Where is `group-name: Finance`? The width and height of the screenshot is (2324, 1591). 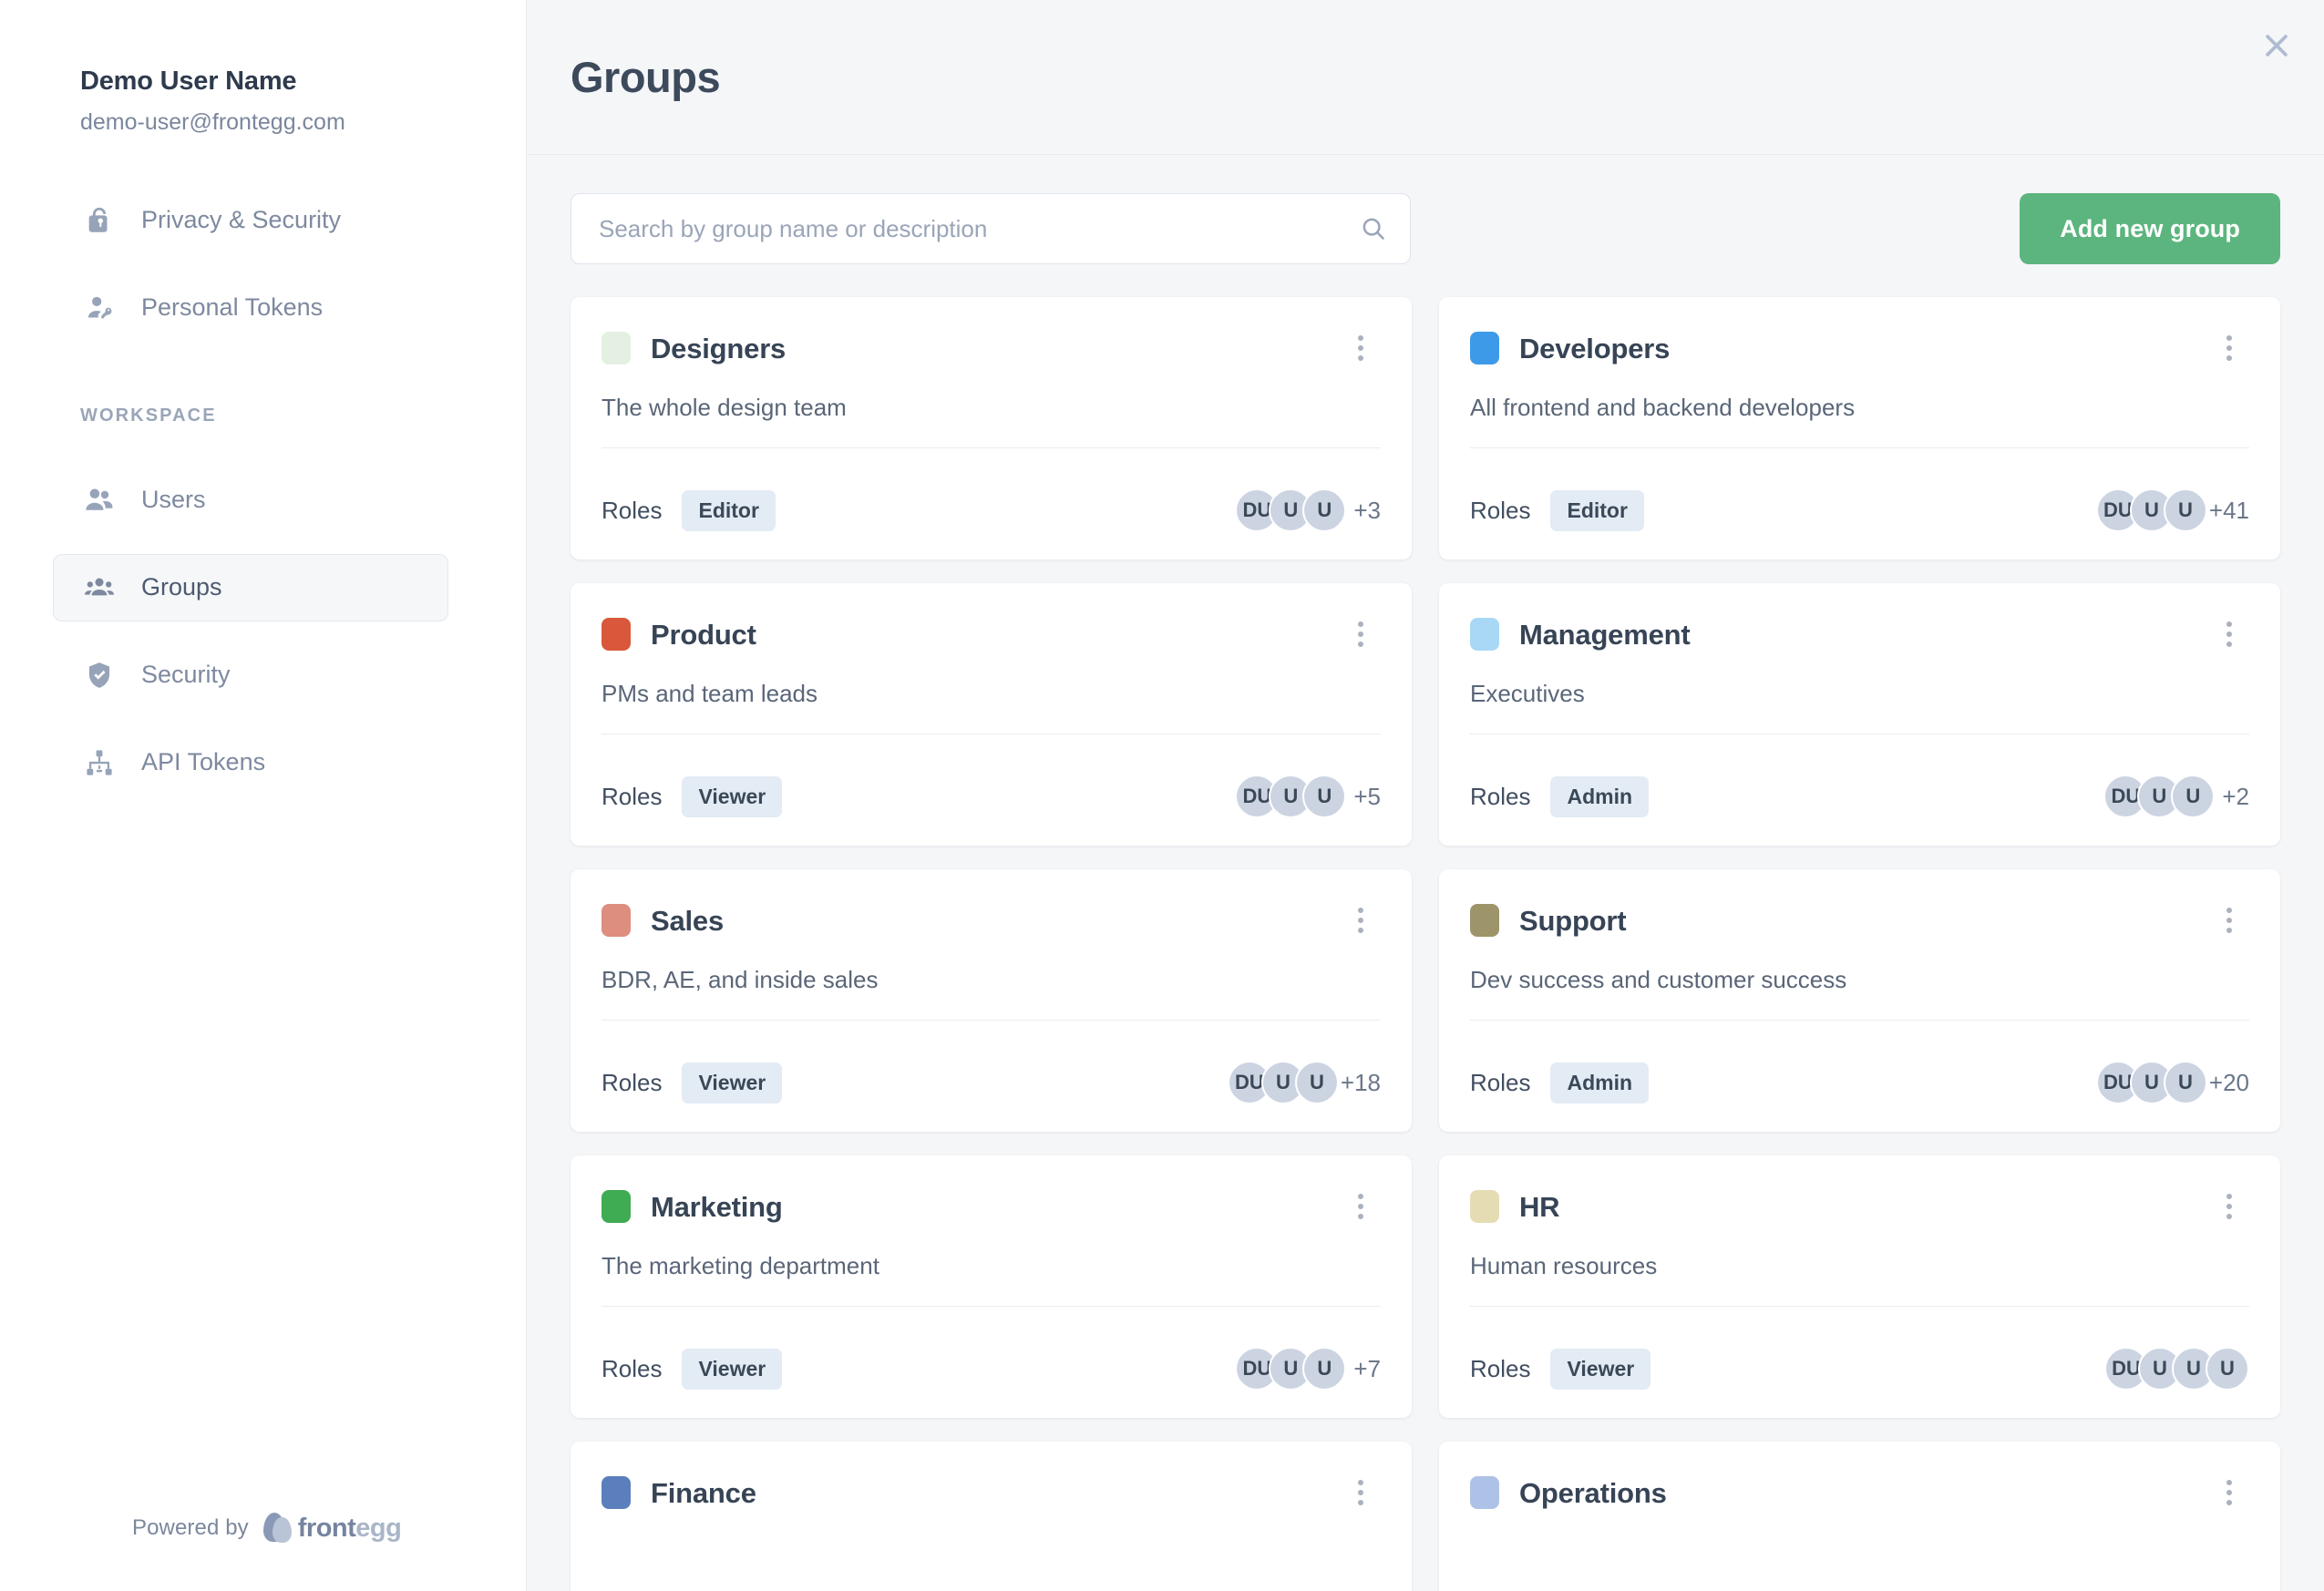
group-name: Finance is located at coordinates (703, 1492).